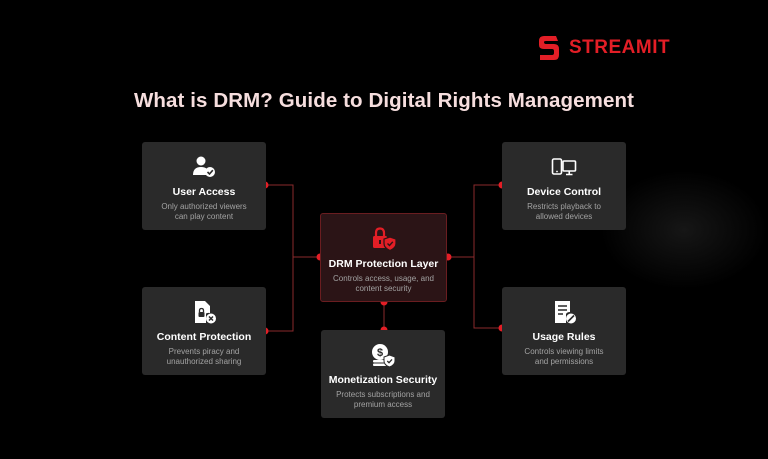  Describe the element at coordinates (384, 239) in the screenshot. I see `padlock-shield-icon` at that location.